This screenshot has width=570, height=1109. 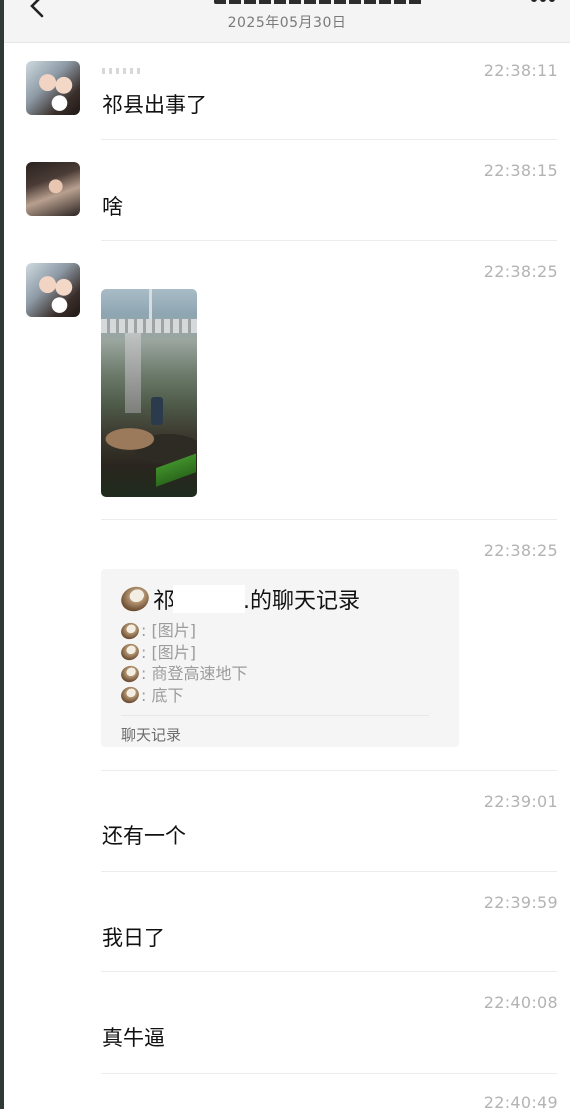 What do you see at coordinates (149, 393) in the screenshot?
I see `photo-attachment` at bounding box center [149, 393].